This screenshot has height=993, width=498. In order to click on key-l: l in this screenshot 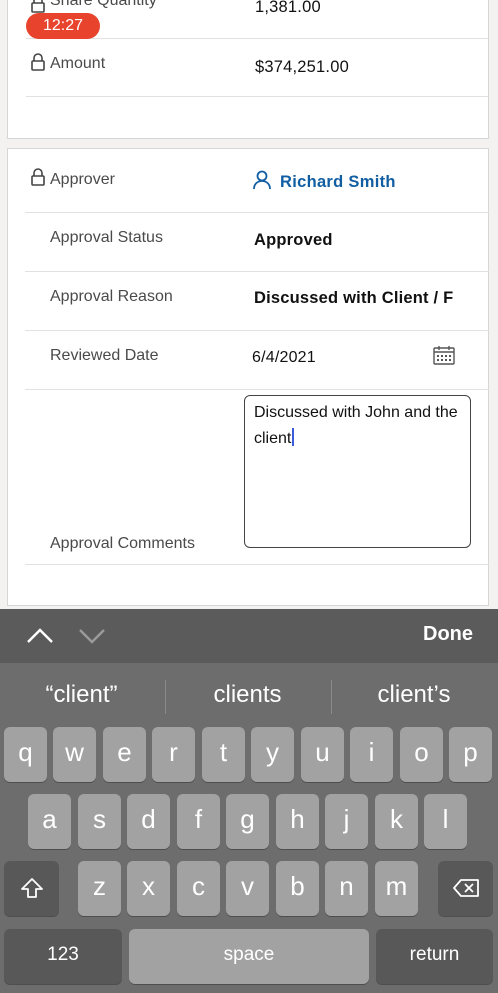, I will do `click(445, 821)`.